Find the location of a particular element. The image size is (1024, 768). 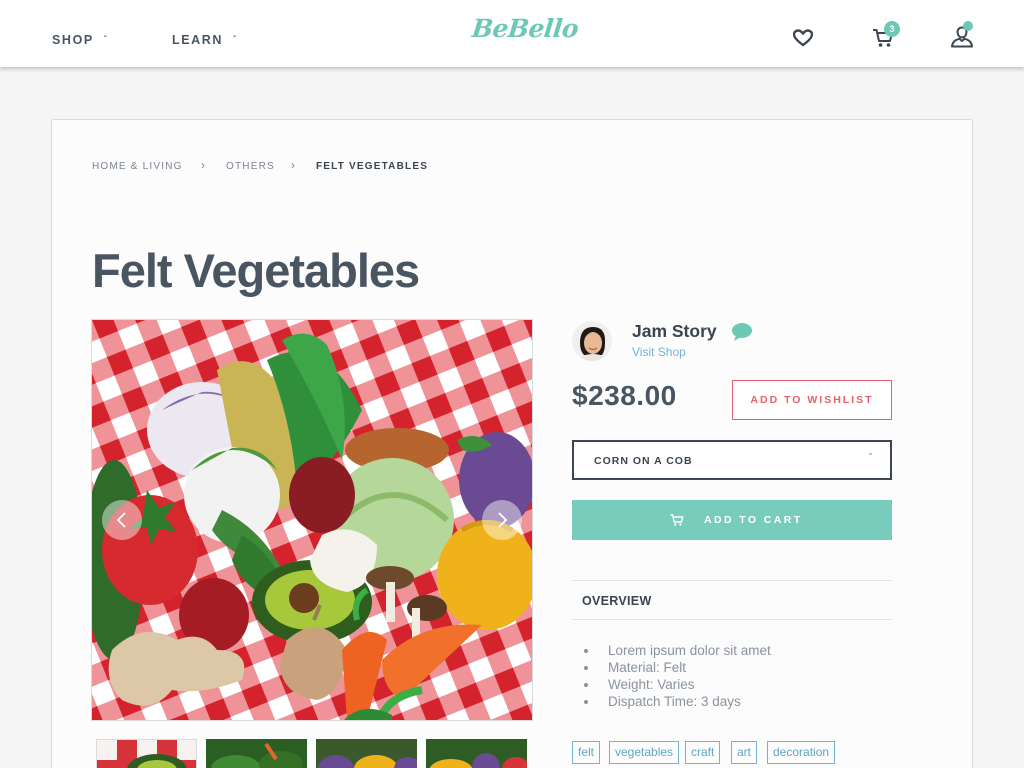

nav-learn-label: LEARN is located at coordinates (198, 40).